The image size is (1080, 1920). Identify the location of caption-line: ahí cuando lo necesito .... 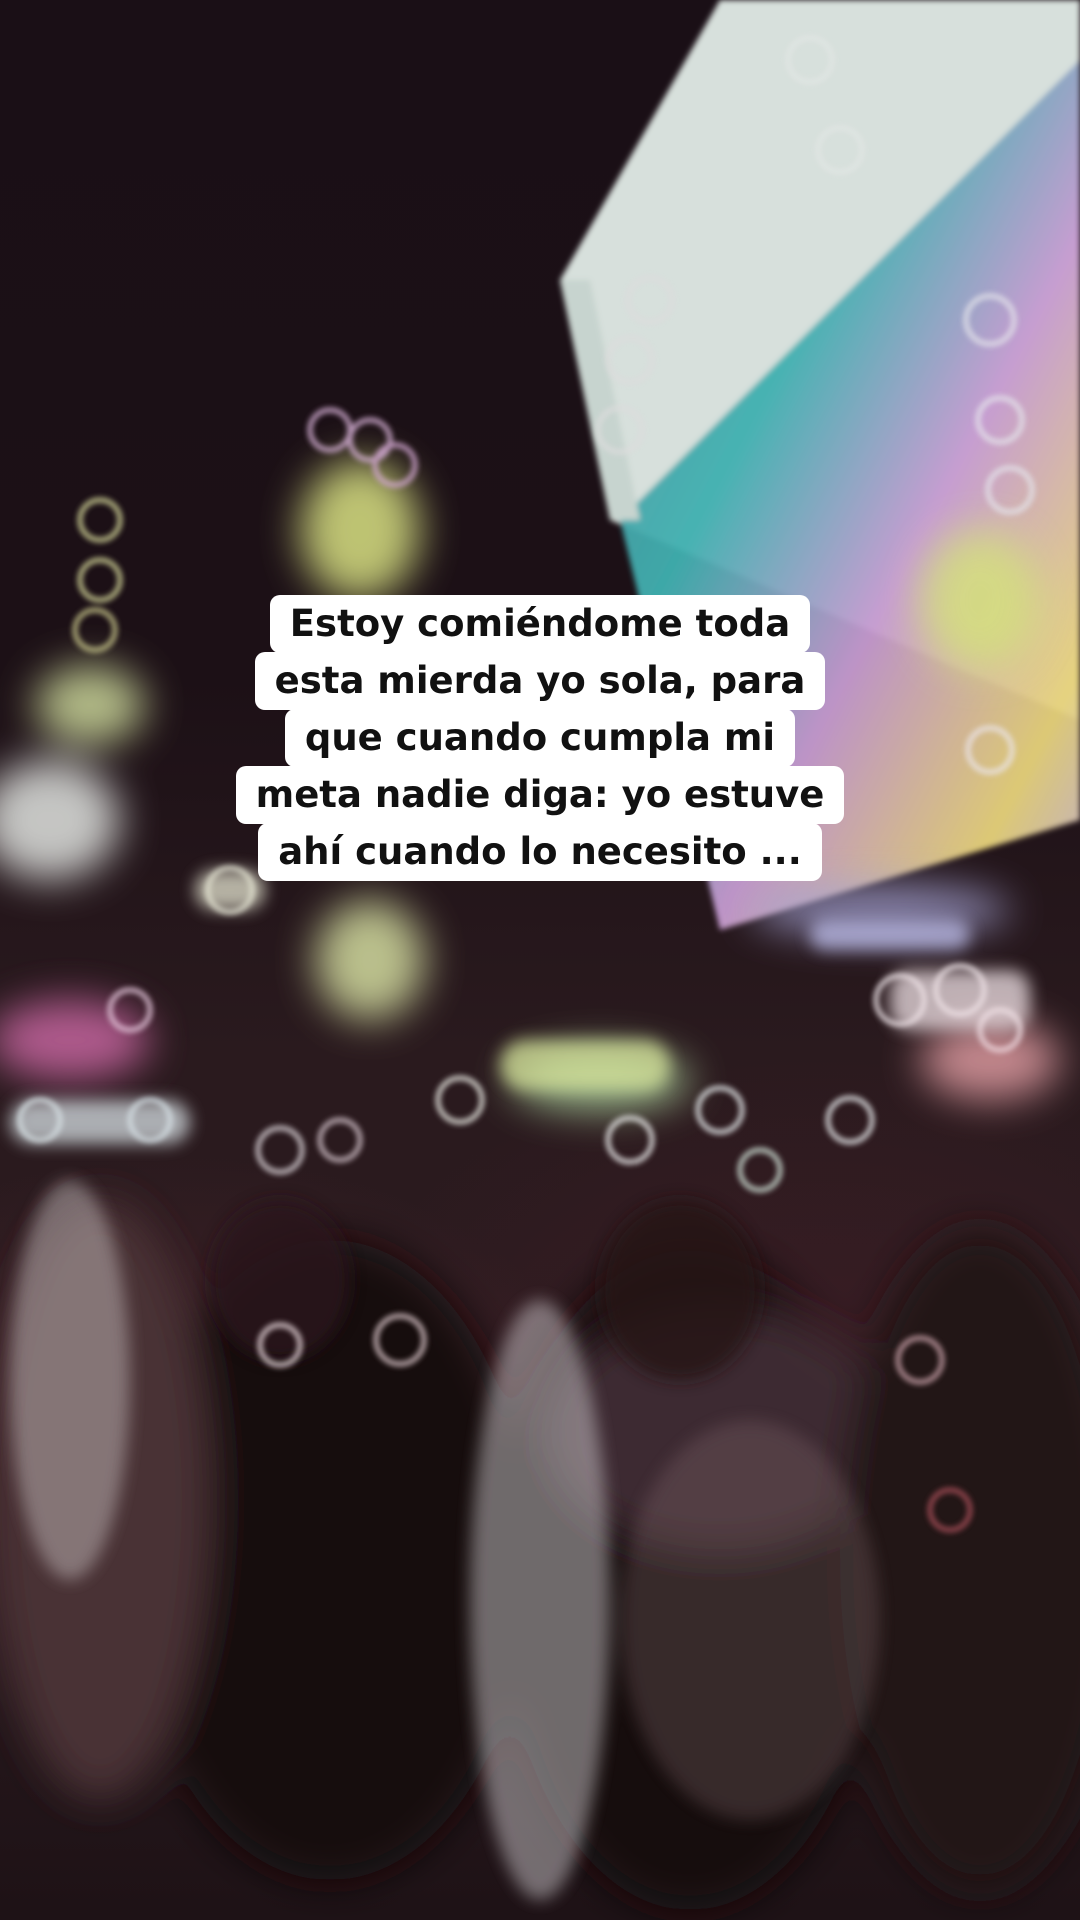
(540, 852).